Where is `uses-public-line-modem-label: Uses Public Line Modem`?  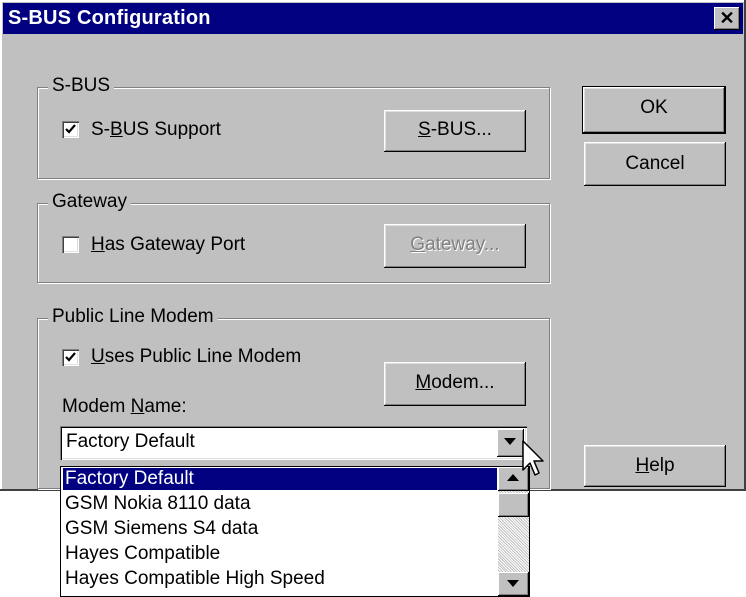 uses-public-line-modem-label: Uses Public Line Modem is located at coordinates (196, 356).